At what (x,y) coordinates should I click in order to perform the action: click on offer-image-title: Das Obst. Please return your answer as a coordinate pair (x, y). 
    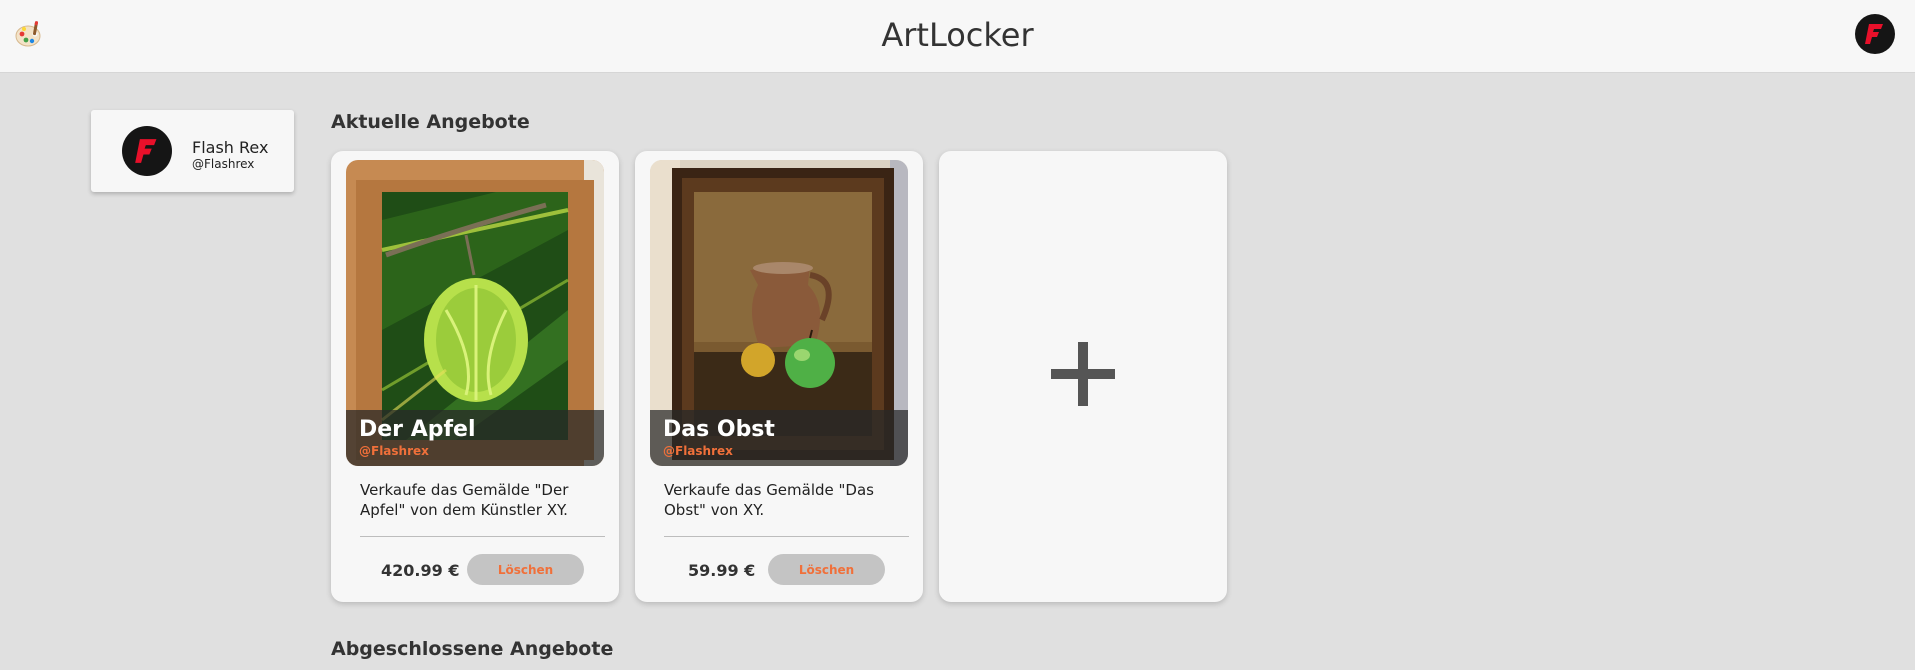
    Looking at the image, I should click on (719, 429).